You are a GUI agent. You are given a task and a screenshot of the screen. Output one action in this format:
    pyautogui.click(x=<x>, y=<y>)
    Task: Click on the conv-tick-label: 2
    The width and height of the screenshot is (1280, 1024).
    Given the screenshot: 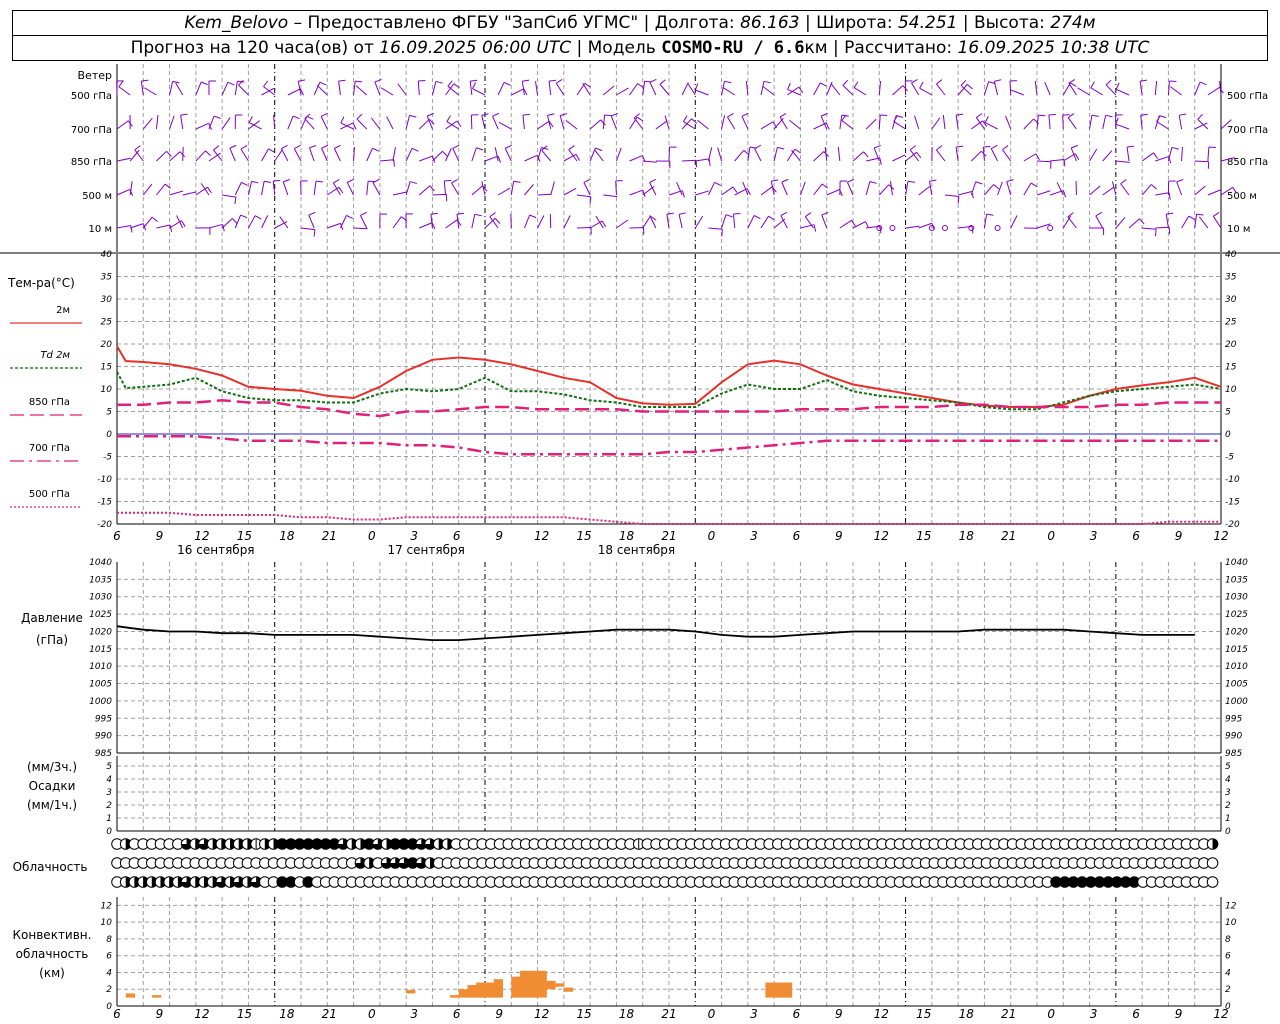 What is the action you would take?
    pyautogui.click(x=1228, y=990)
    